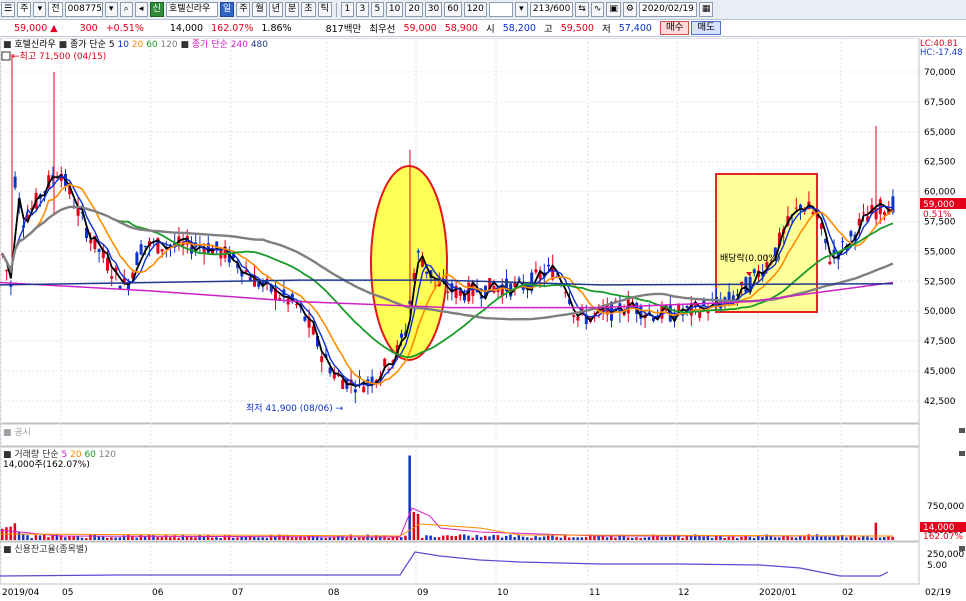  What do you see at coordinates (394, 9) in the screenshot?
I see `interval-10-button: 10` at bounding box center [394, 9].